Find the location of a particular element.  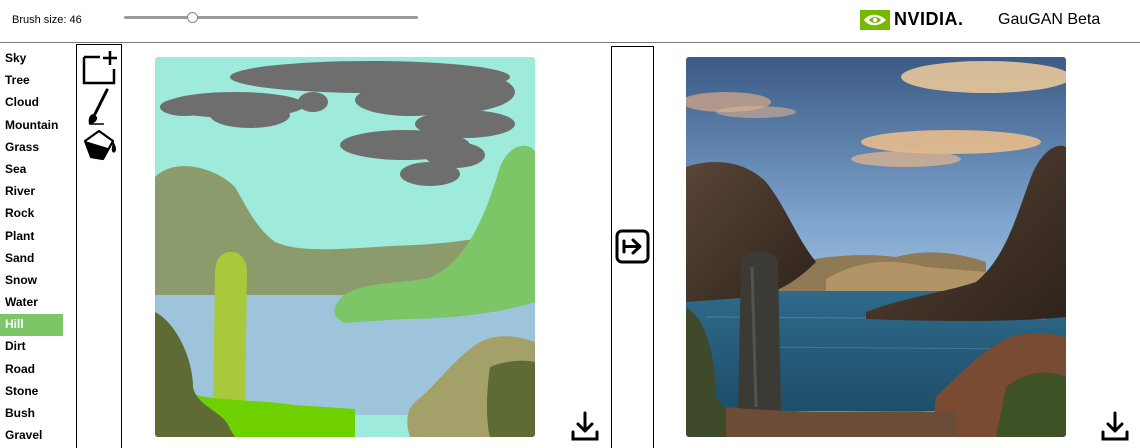

label-sea: Sea is located at coordinates (35, 170).